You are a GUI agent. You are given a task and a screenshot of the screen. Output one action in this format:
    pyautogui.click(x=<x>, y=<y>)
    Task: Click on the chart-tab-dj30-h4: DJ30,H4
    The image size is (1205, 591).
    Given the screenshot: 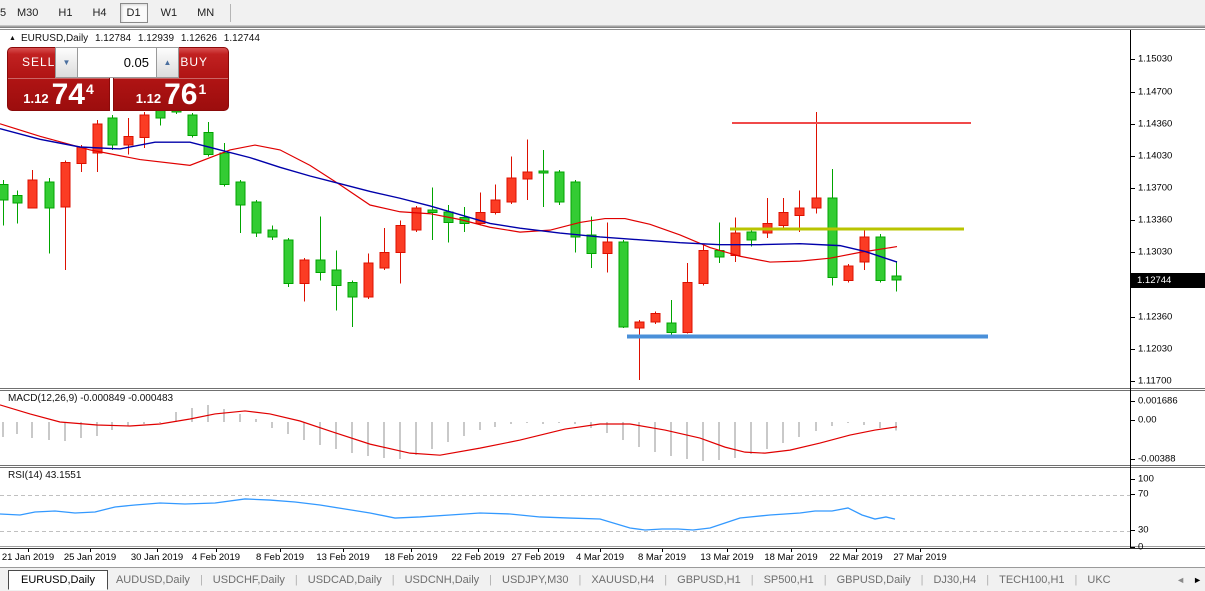 What is the action you would take?
    pyautogui.click(x=954, y=580)
    